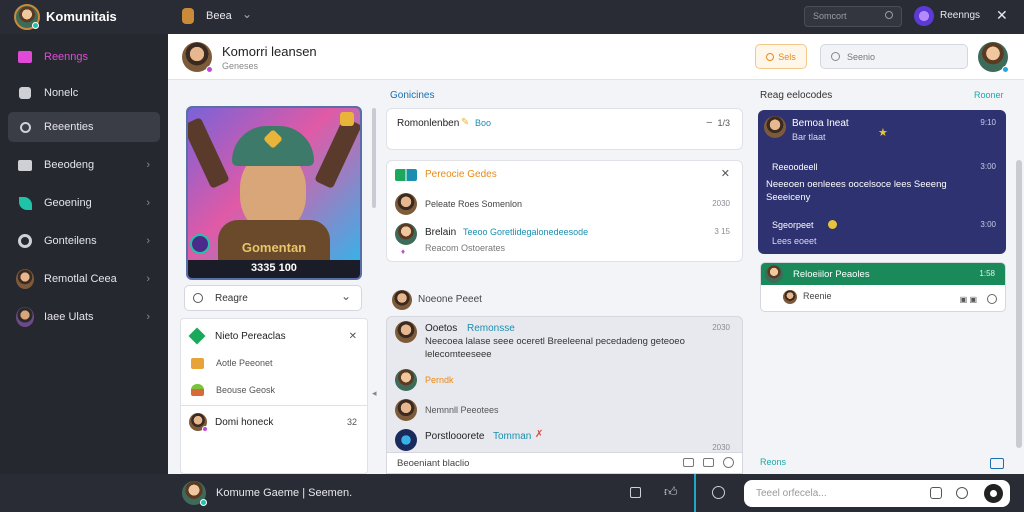 This screenshot has height=512, width=1024. What do you see at coordinates (989, 95) in the screenshot?
I see `right-link: Rooner` at bounding box center [989, 95].